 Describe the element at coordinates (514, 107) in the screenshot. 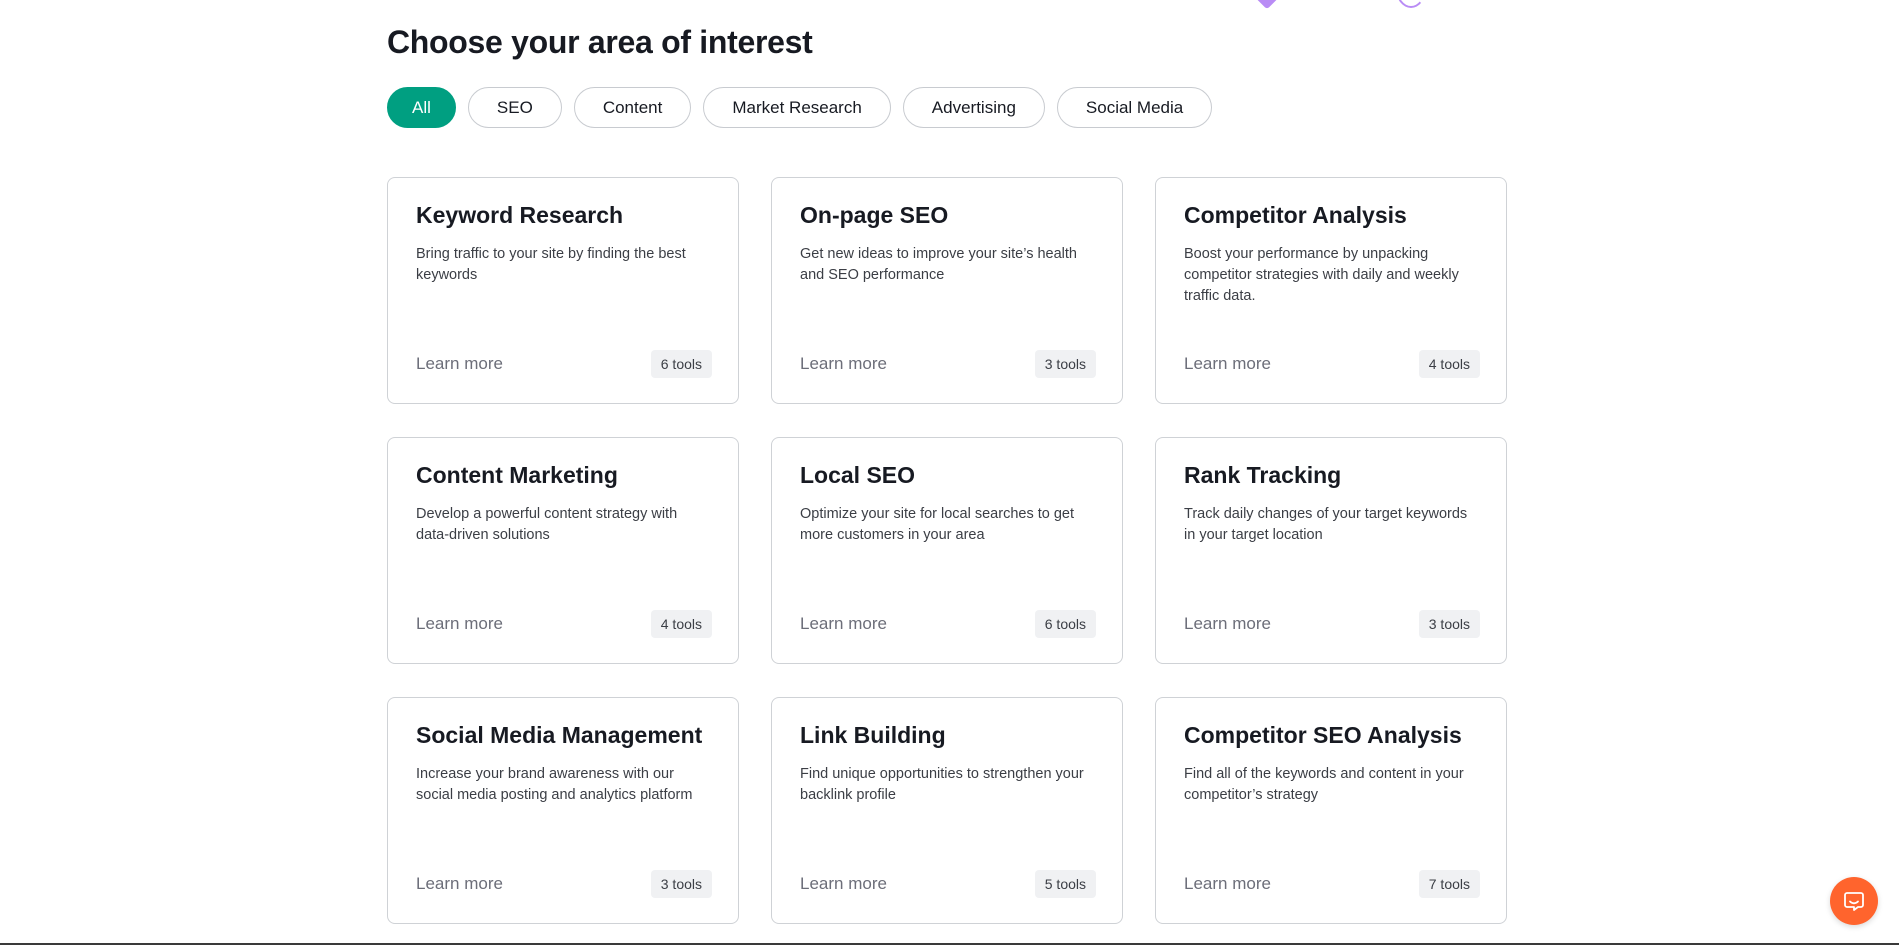

I see `filter-seo: SEO` at that location.